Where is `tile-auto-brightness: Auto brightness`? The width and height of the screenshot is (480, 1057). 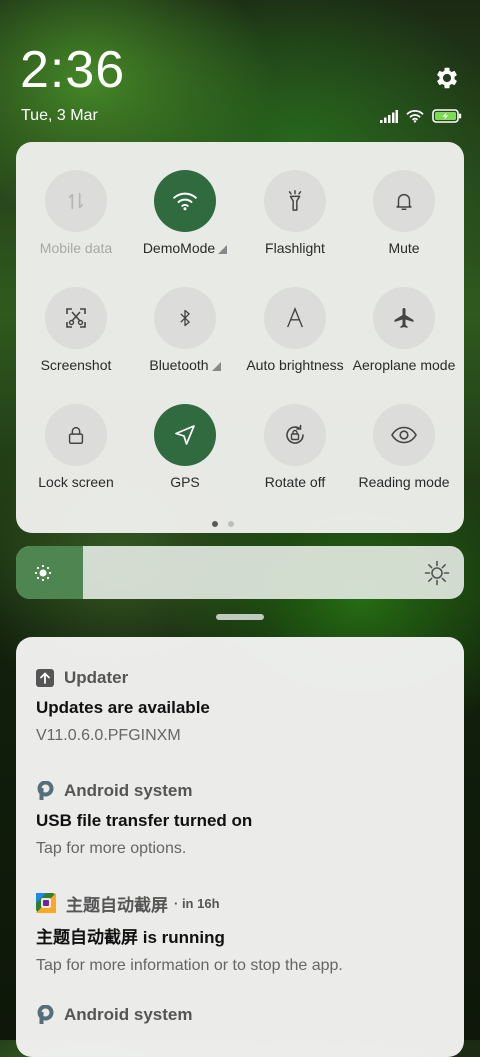
tile-auto-brightness: Auto brightness is located at coordinates (295, 330).